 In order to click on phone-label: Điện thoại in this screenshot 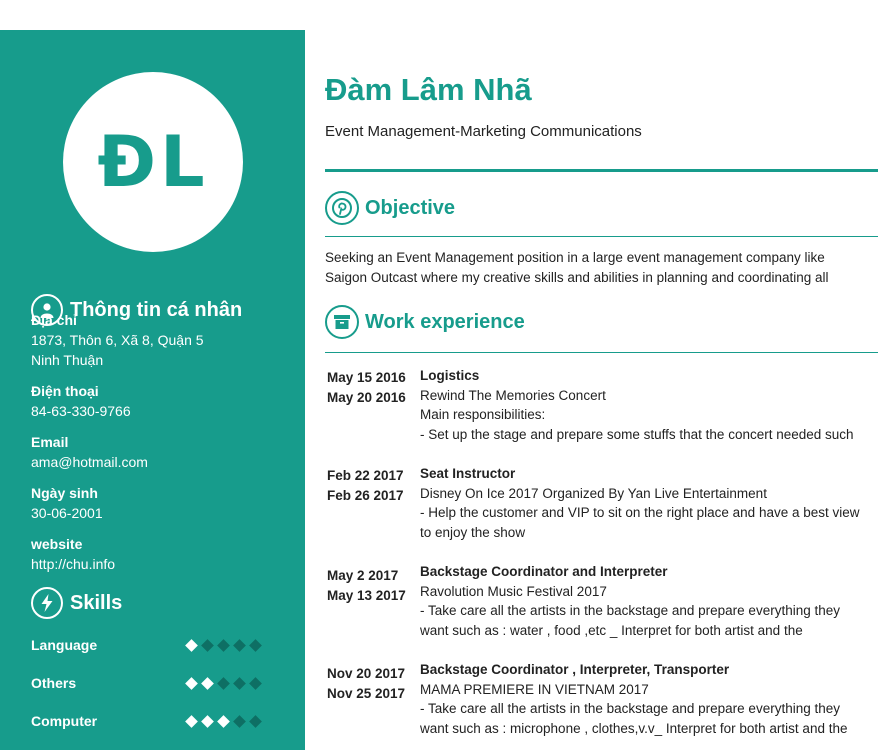, I will do `click(65, 391)`.